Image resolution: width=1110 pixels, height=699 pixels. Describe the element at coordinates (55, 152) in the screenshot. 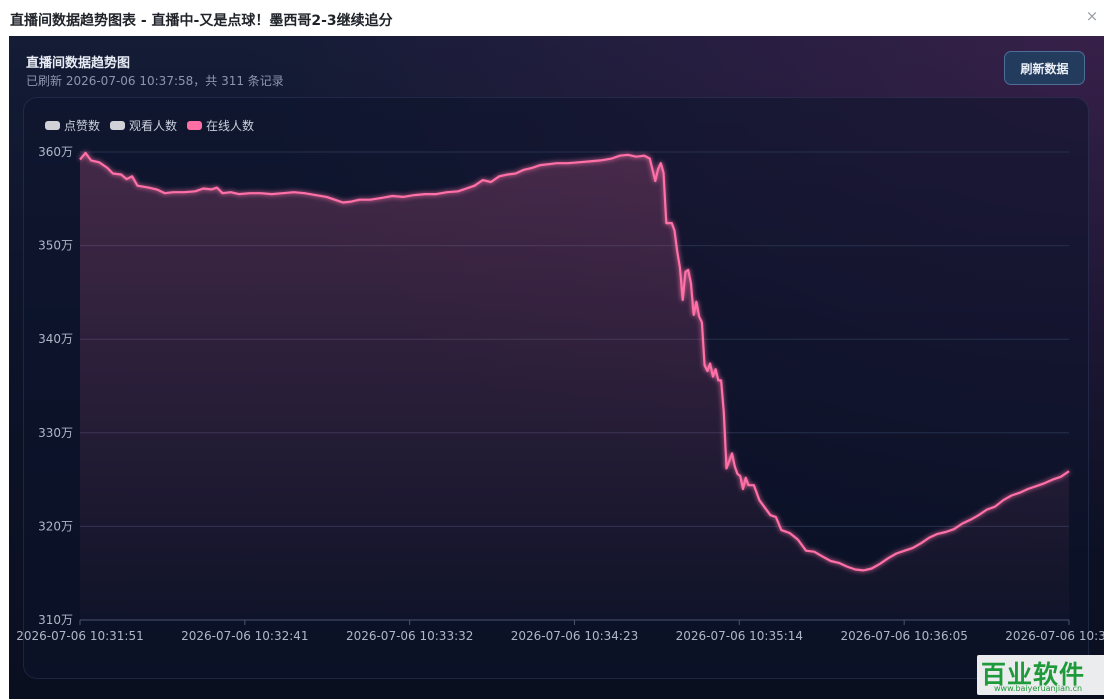

I see `y-tick-label: 360万` at that location.